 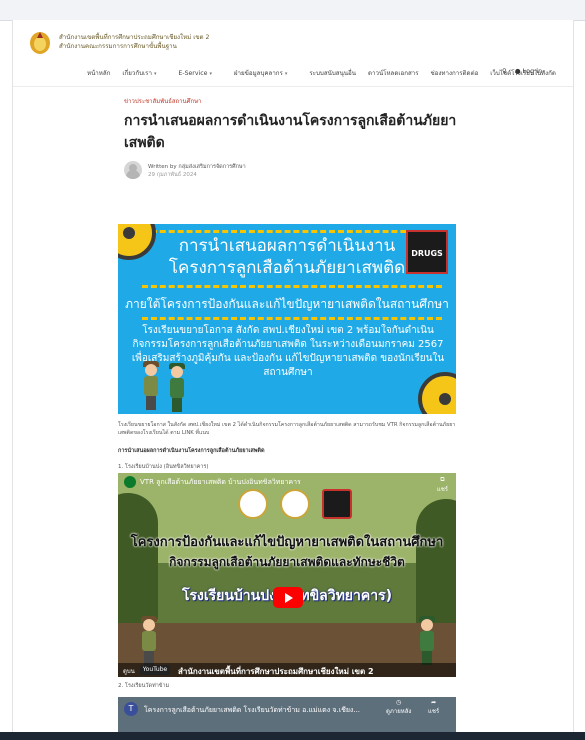 What do you see at coordinates (427, 252) in the screenshot?
I see `no-drugs-badge: DRUGS` at bounding box center [427, 252].